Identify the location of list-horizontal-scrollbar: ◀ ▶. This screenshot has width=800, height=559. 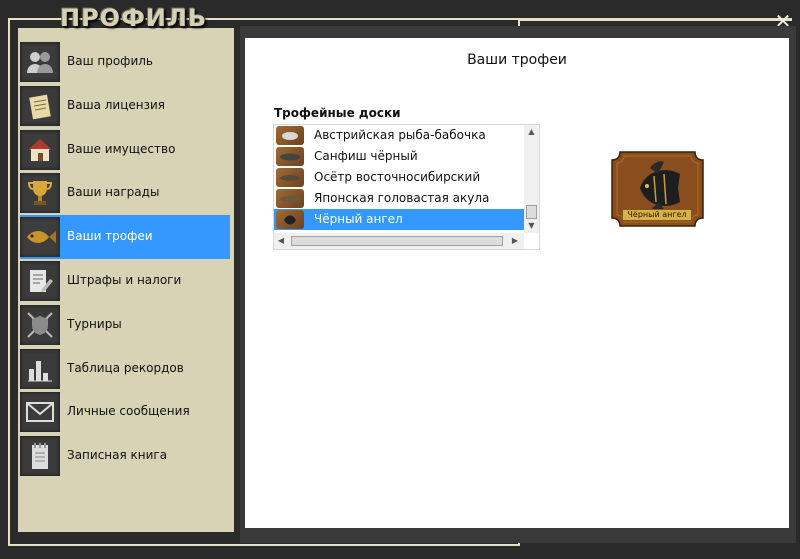
(399, 241).